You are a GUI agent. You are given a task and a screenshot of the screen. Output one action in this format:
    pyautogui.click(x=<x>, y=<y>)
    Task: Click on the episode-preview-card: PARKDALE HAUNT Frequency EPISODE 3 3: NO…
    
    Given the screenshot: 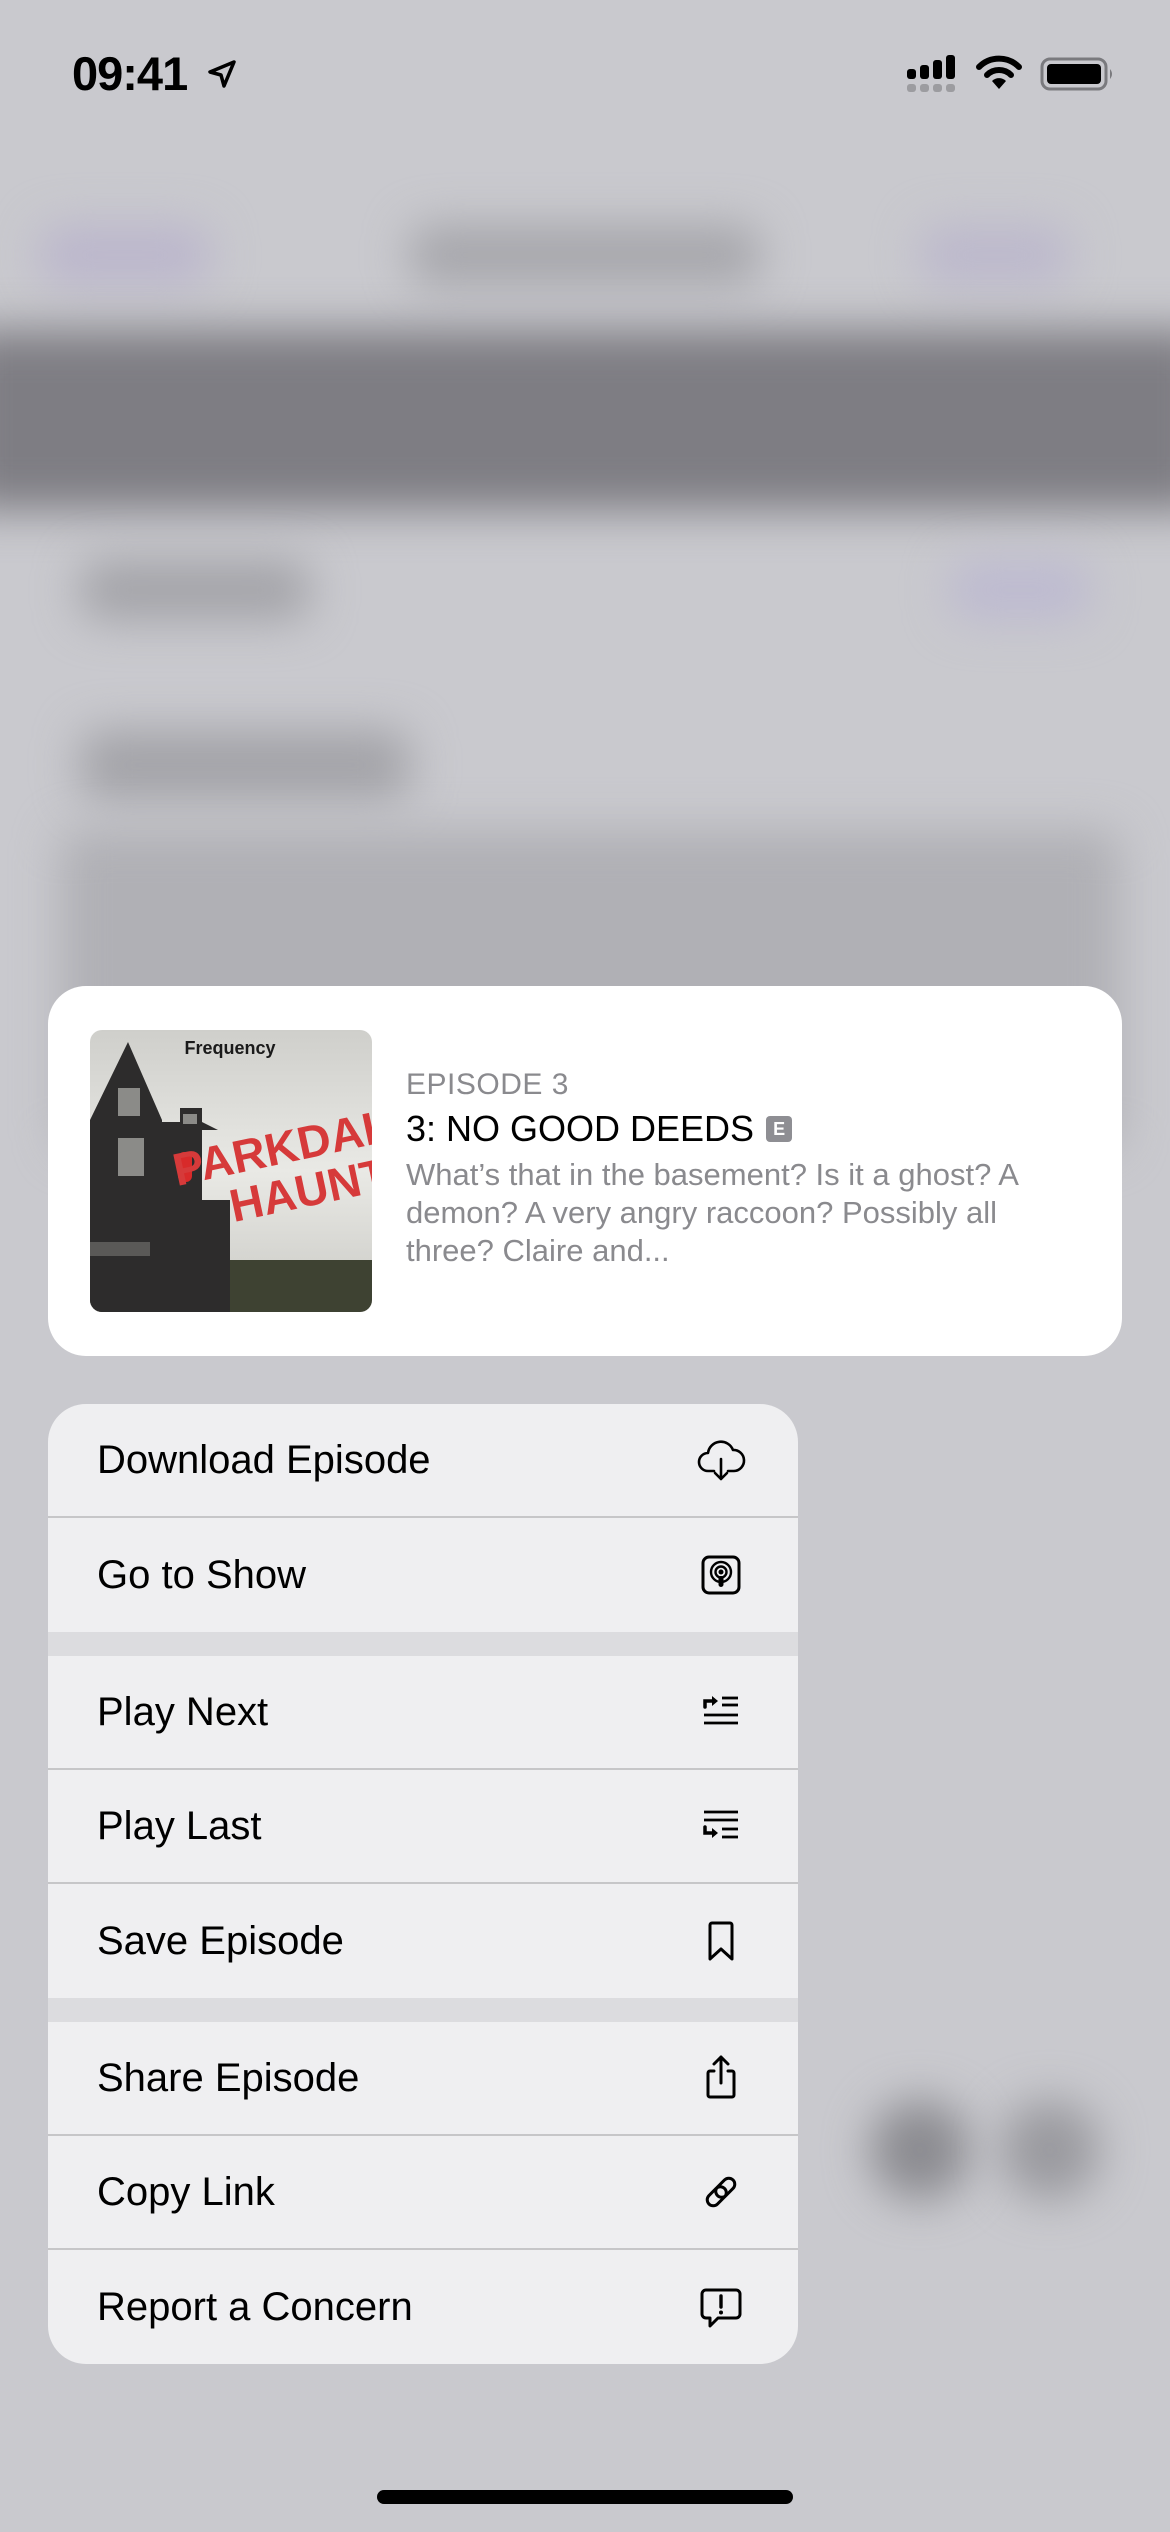 What is the action you would take?
    pyautogui.click(x=585, y=1171)
    